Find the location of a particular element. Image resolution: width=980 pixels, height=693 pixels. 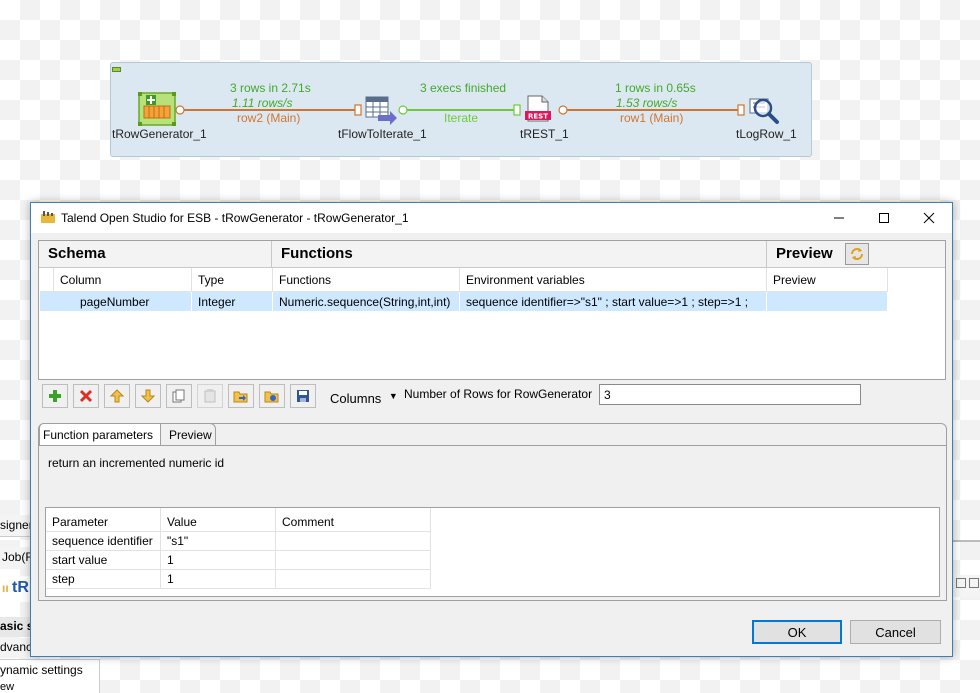

rows-count-input is located at coordinates (730, 394).